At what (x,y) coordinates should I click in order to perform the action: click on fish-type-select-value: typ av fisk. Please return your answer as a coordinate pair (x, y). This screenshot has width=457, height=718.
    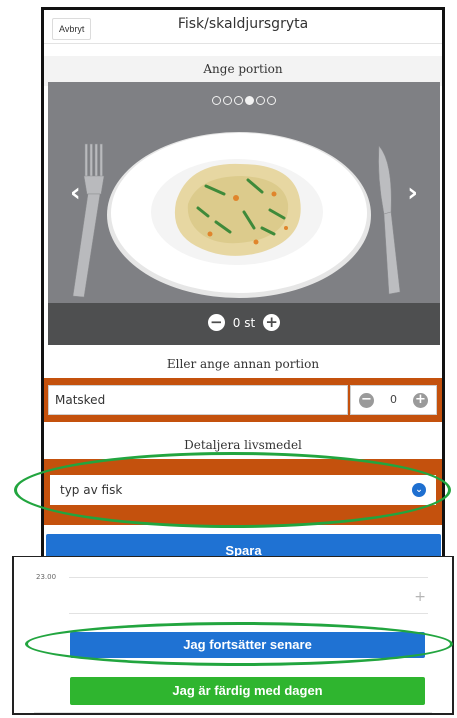
    Looking at the image, I should click on (91, 490).